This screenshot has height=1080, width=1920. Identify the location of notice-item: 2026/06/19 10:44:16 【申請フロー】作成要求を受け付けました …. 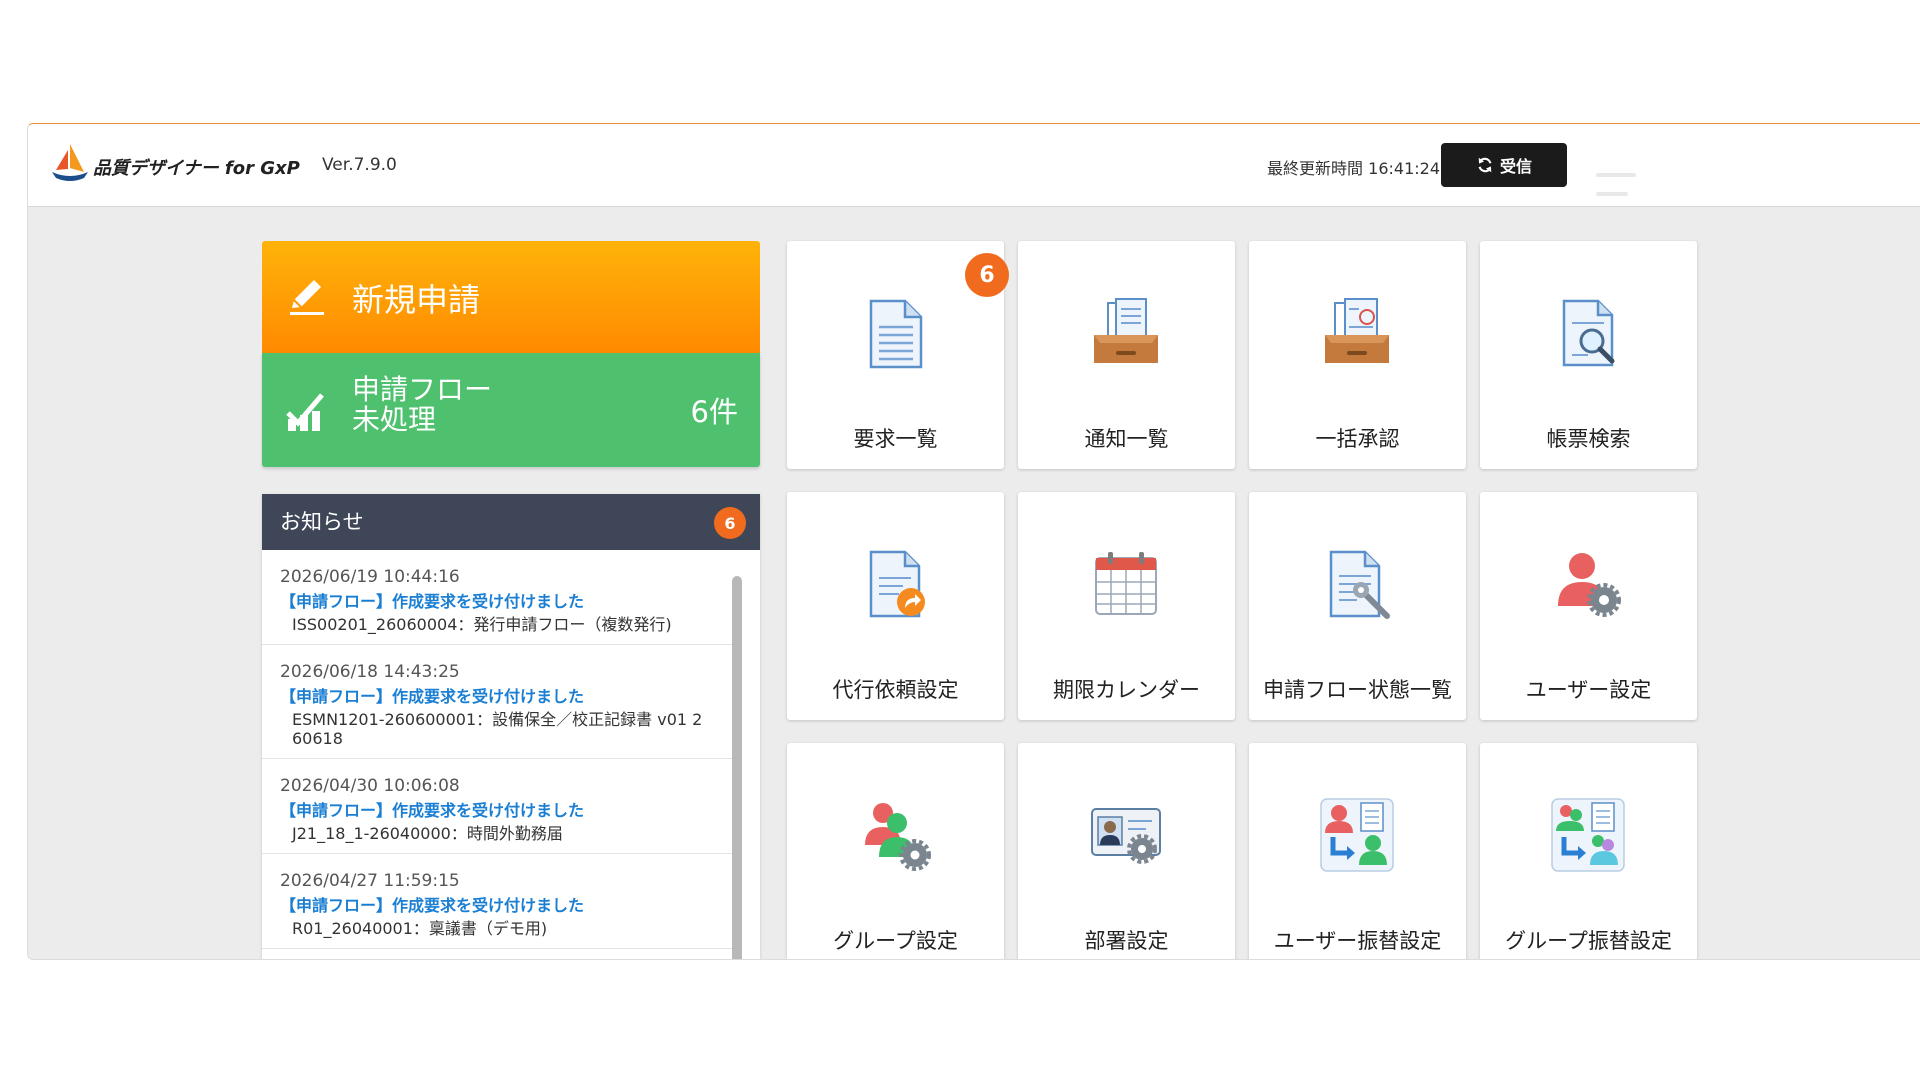
(497, 597).